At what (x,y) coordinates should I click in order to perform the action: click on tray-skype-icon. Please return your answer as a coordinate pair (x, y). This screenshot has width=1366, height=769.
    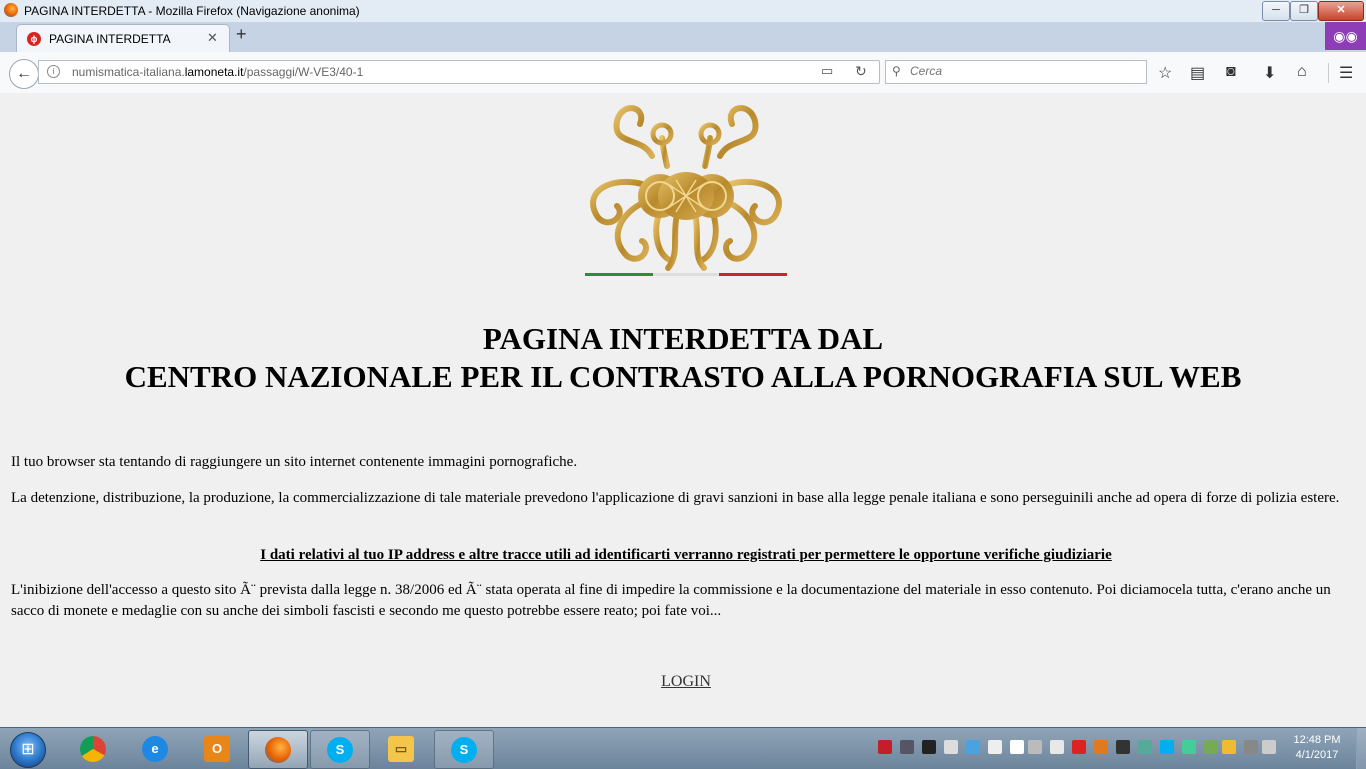
    Looking at the image, I should click on (1167, 747).